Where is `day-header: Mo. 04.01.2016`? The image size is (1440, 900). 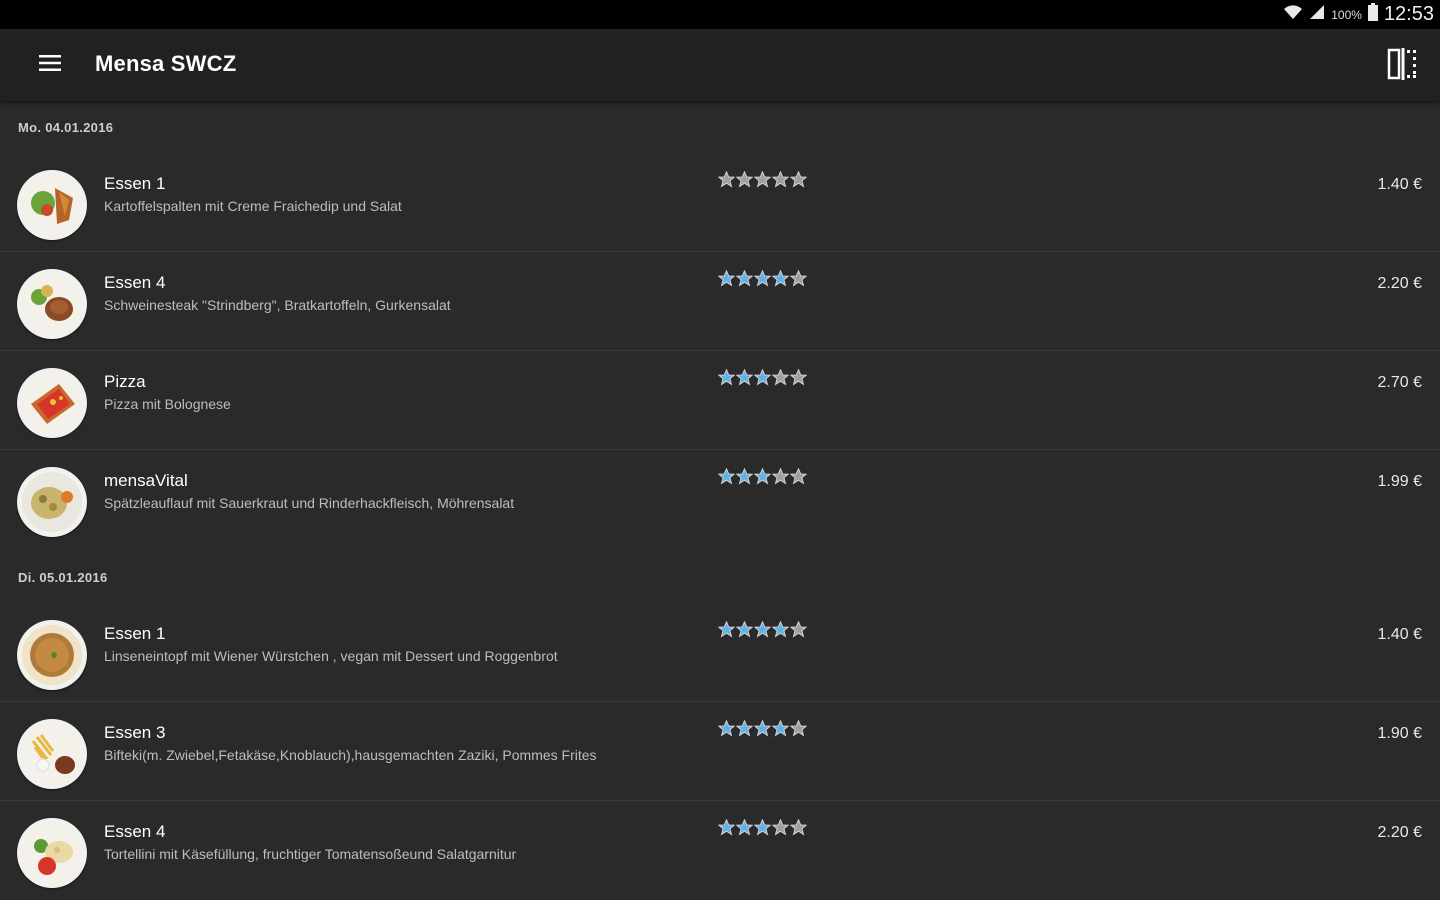
day-header: Mo. 04.01.2016 is located at coordinates (66, 127).